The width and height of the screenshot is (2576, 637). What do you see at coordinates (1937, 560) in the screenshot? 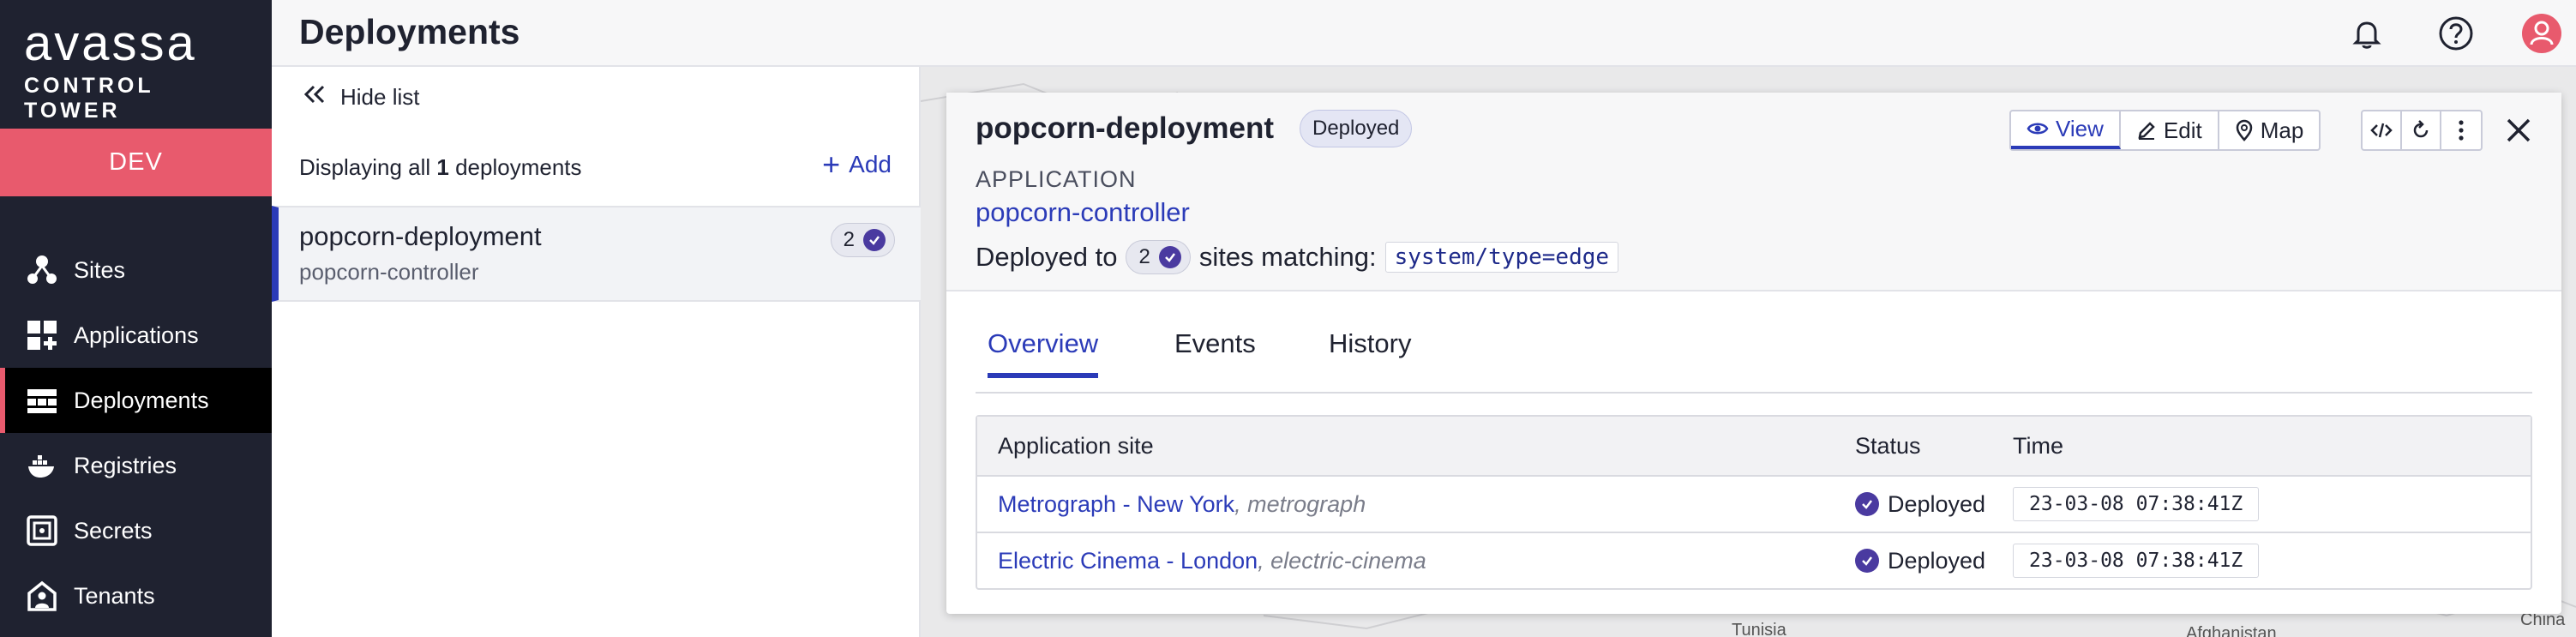
I see `status-text: Deployed` at bounding box center [1937, 560].